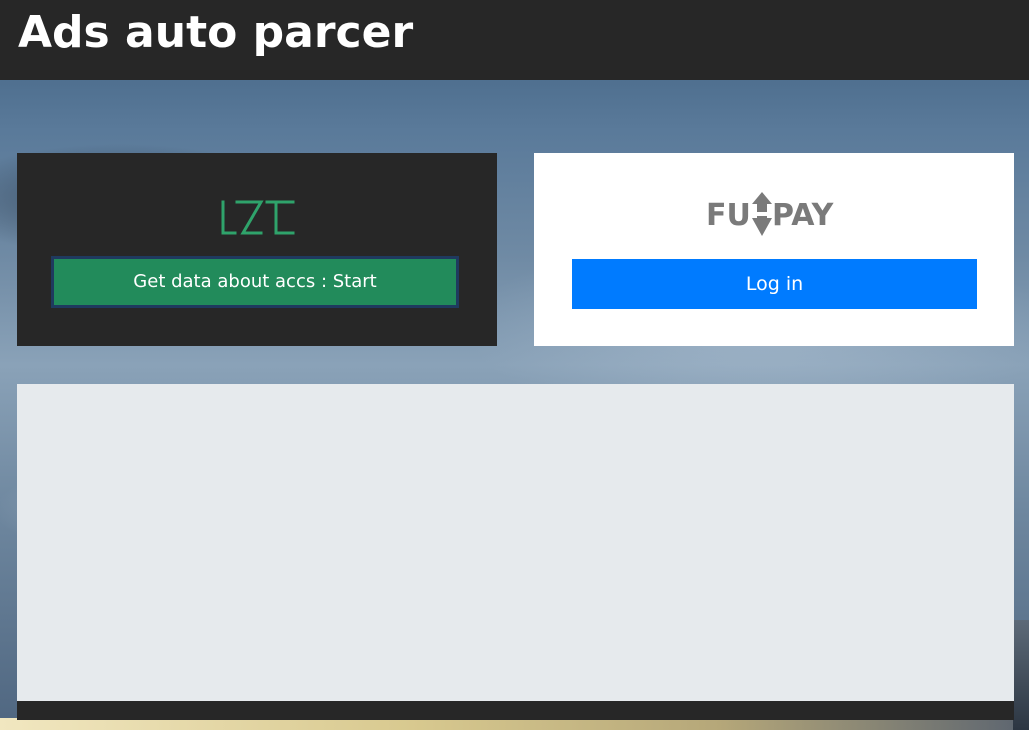 This screenshot has width=1029, height=730. What do you see at coordinates (774, 284) in the screenshot?
I see `login-button: Log in` at bounding box center [774, 284].